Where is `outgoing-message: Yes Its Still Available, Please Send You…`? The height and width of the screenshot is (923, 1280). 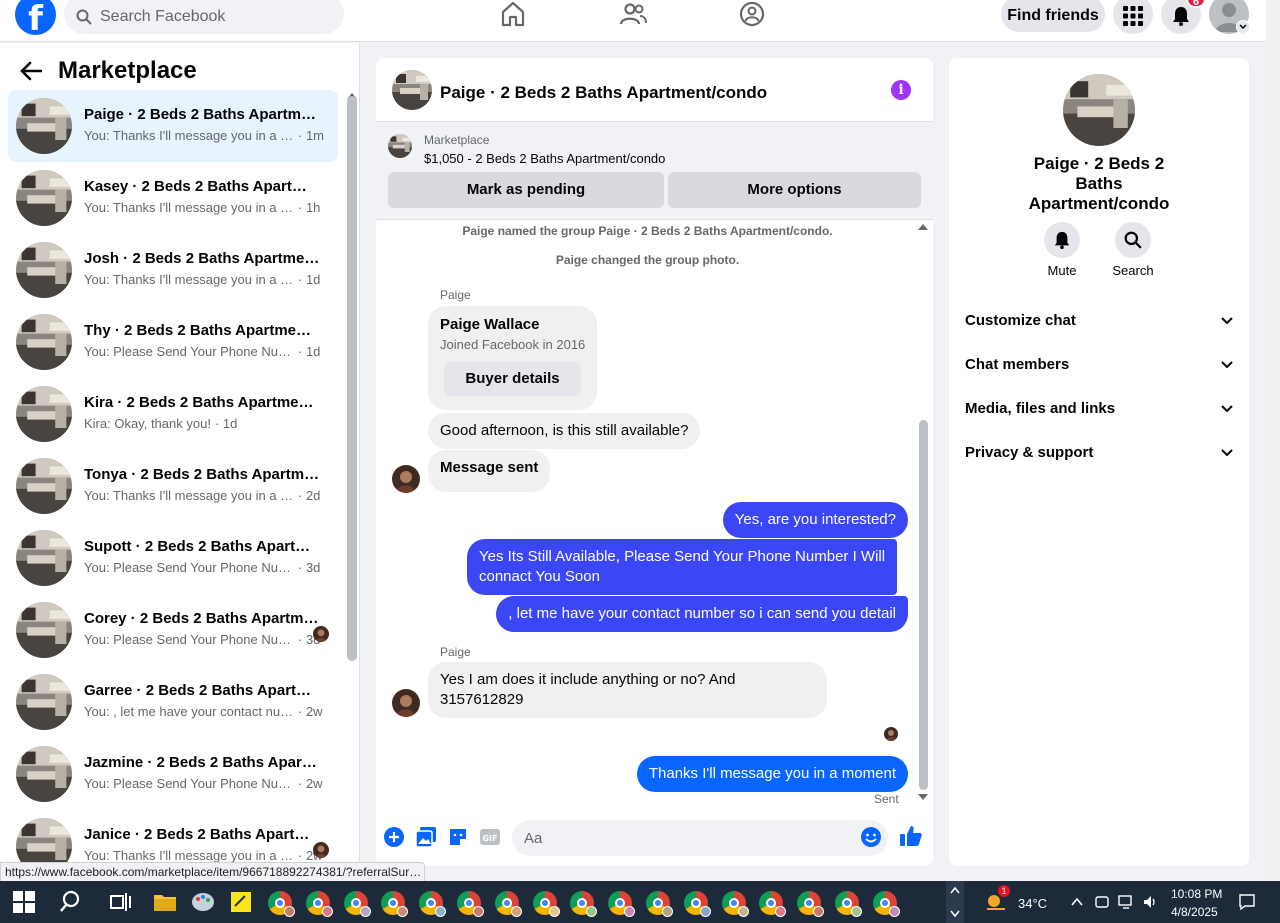
outgoing-message: Yes Its Still Available, Please Send You… is located at coordinates (682, 567).